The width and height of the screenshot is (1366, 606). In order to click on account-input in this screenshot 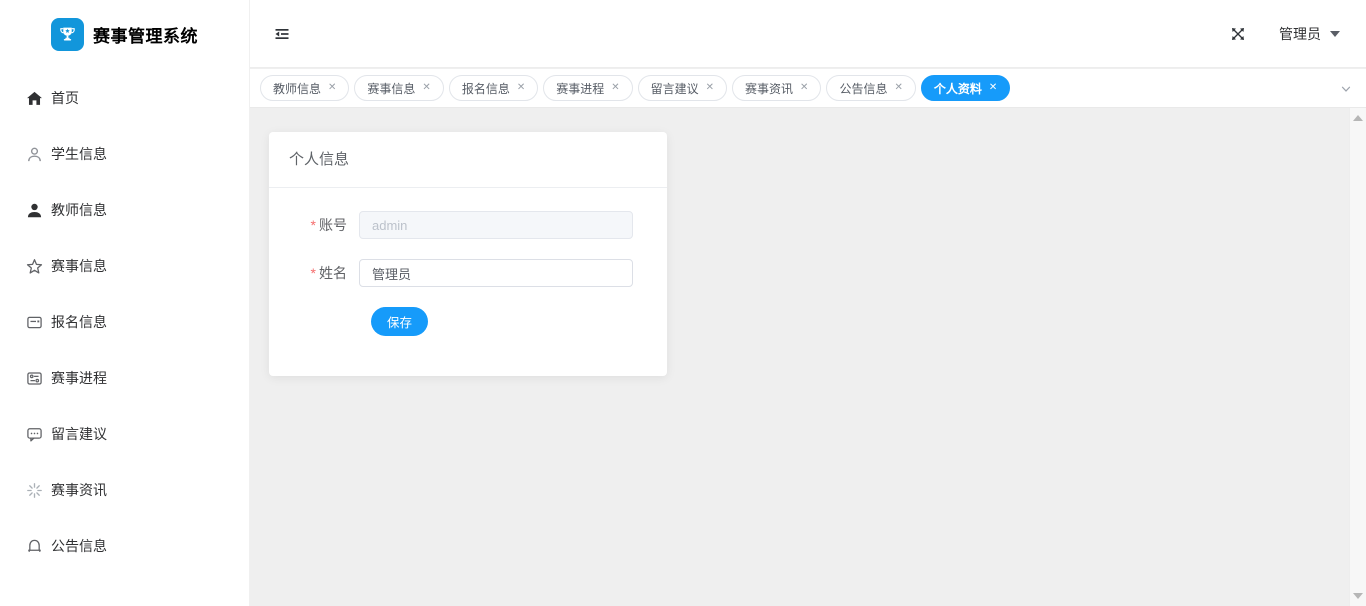, I will do `click(496, 225)`.